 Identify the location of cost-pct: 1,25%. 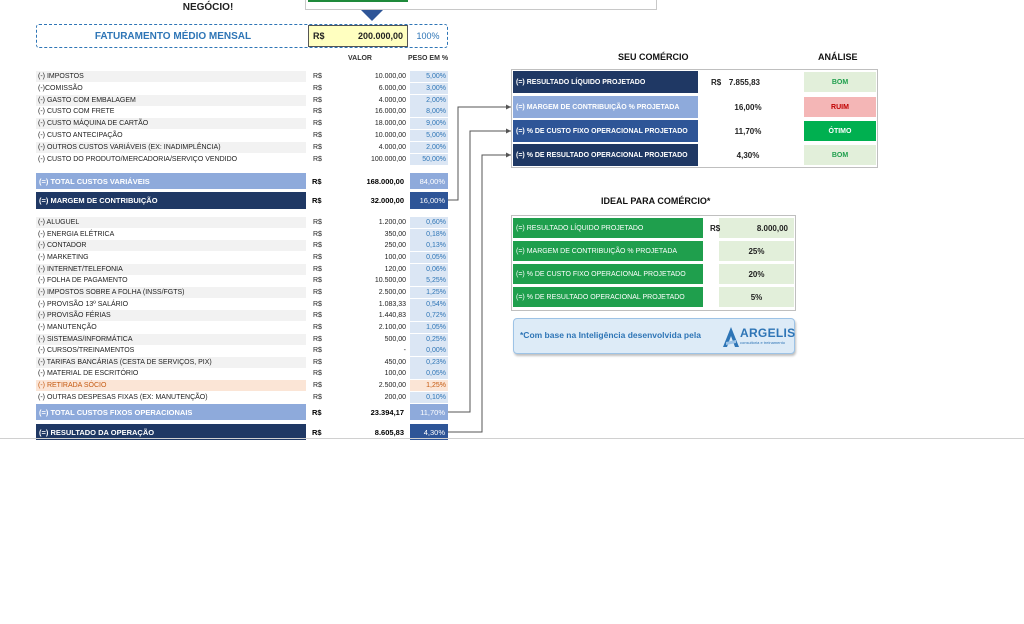
(429, 292).